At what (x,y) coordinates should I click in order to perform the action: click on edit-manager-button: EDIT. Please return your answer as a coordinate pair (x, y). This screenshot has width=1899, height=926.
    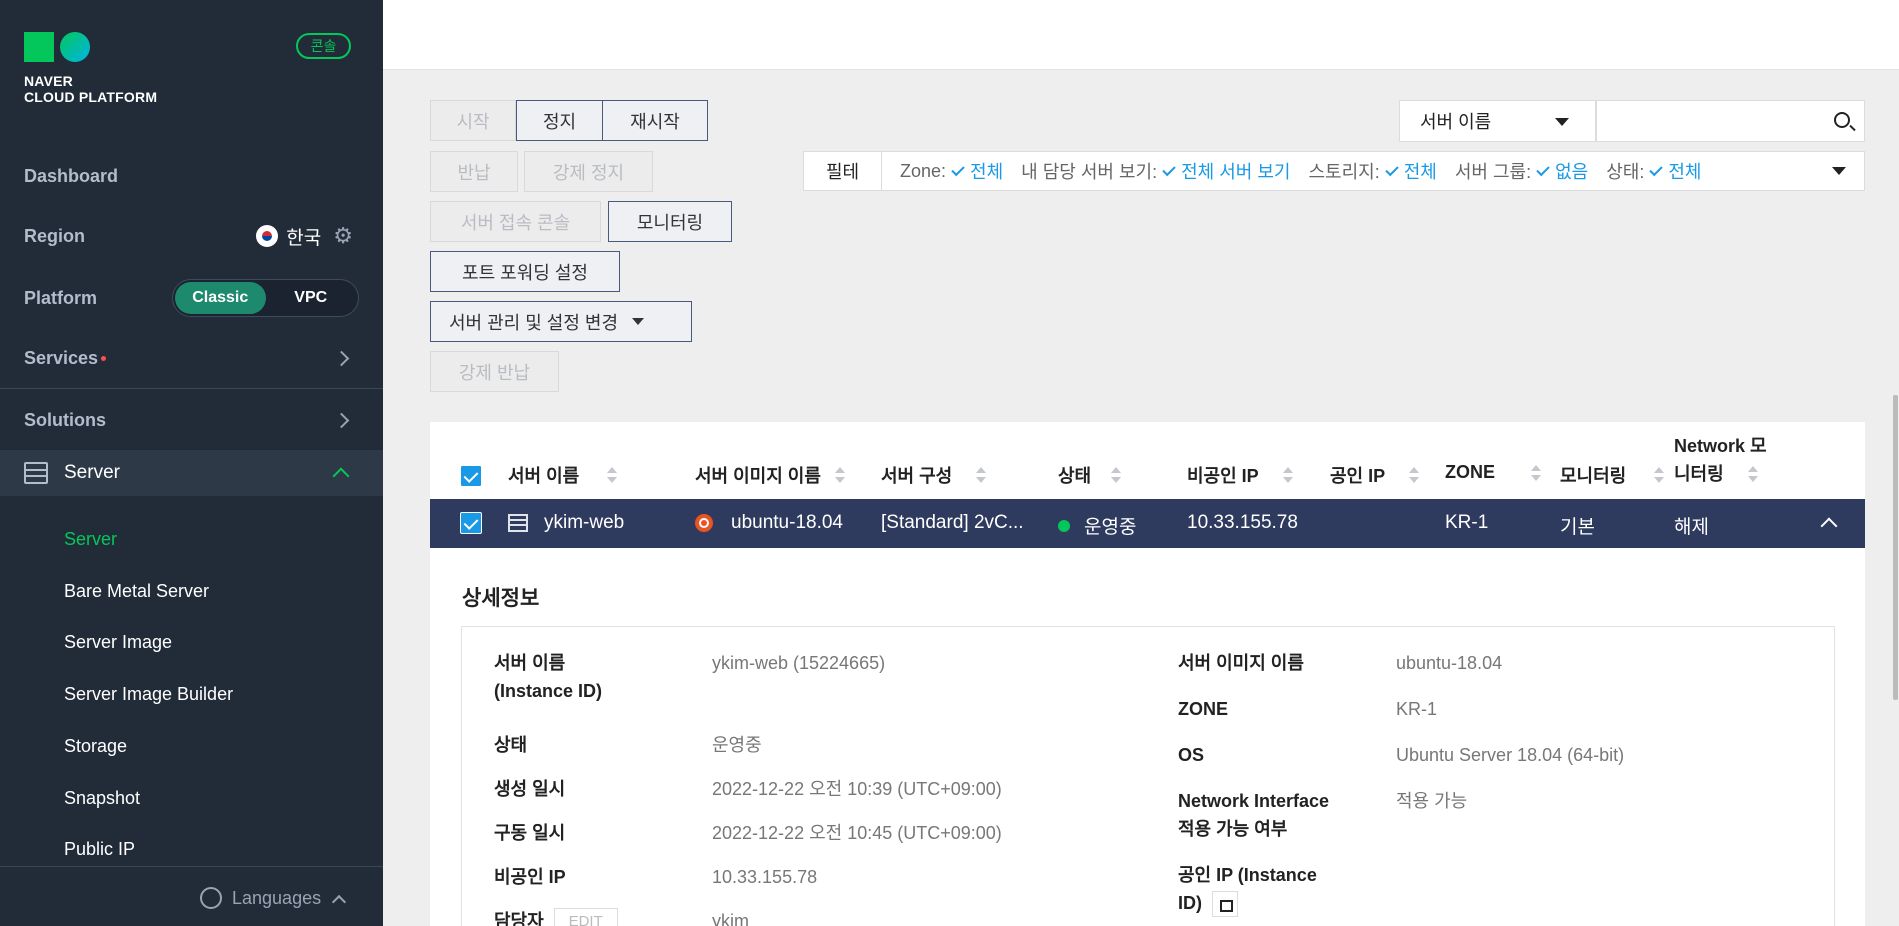
    Looking at the image, I should click on (585, 917).